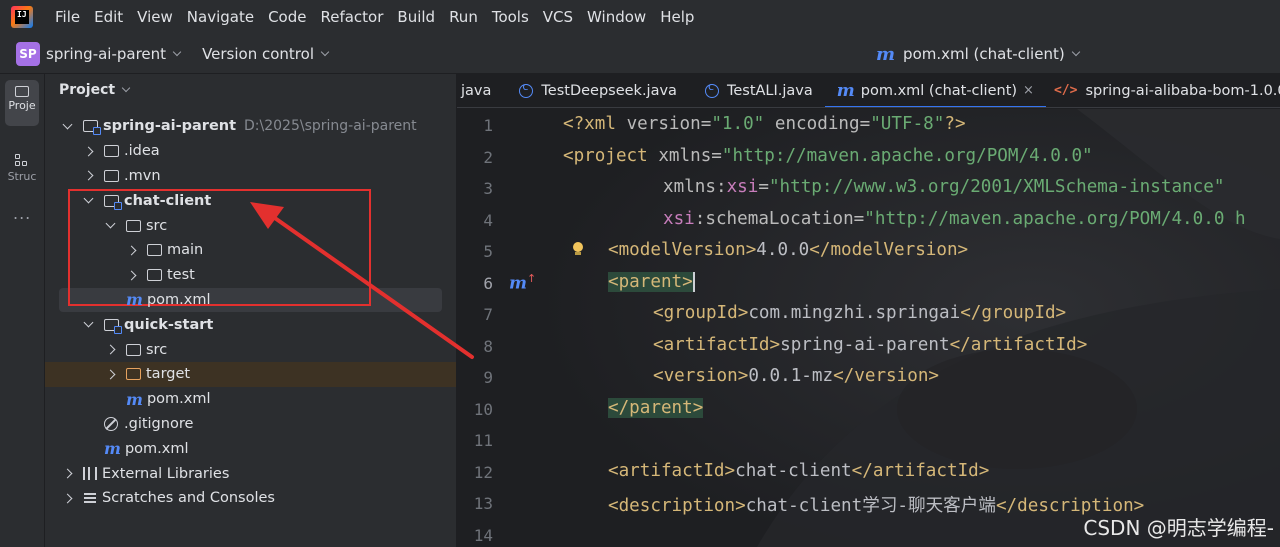  What do you see at coordinates (693, 282) in the screenshot?
I see `text-caret` at bounding box center [693, 282].